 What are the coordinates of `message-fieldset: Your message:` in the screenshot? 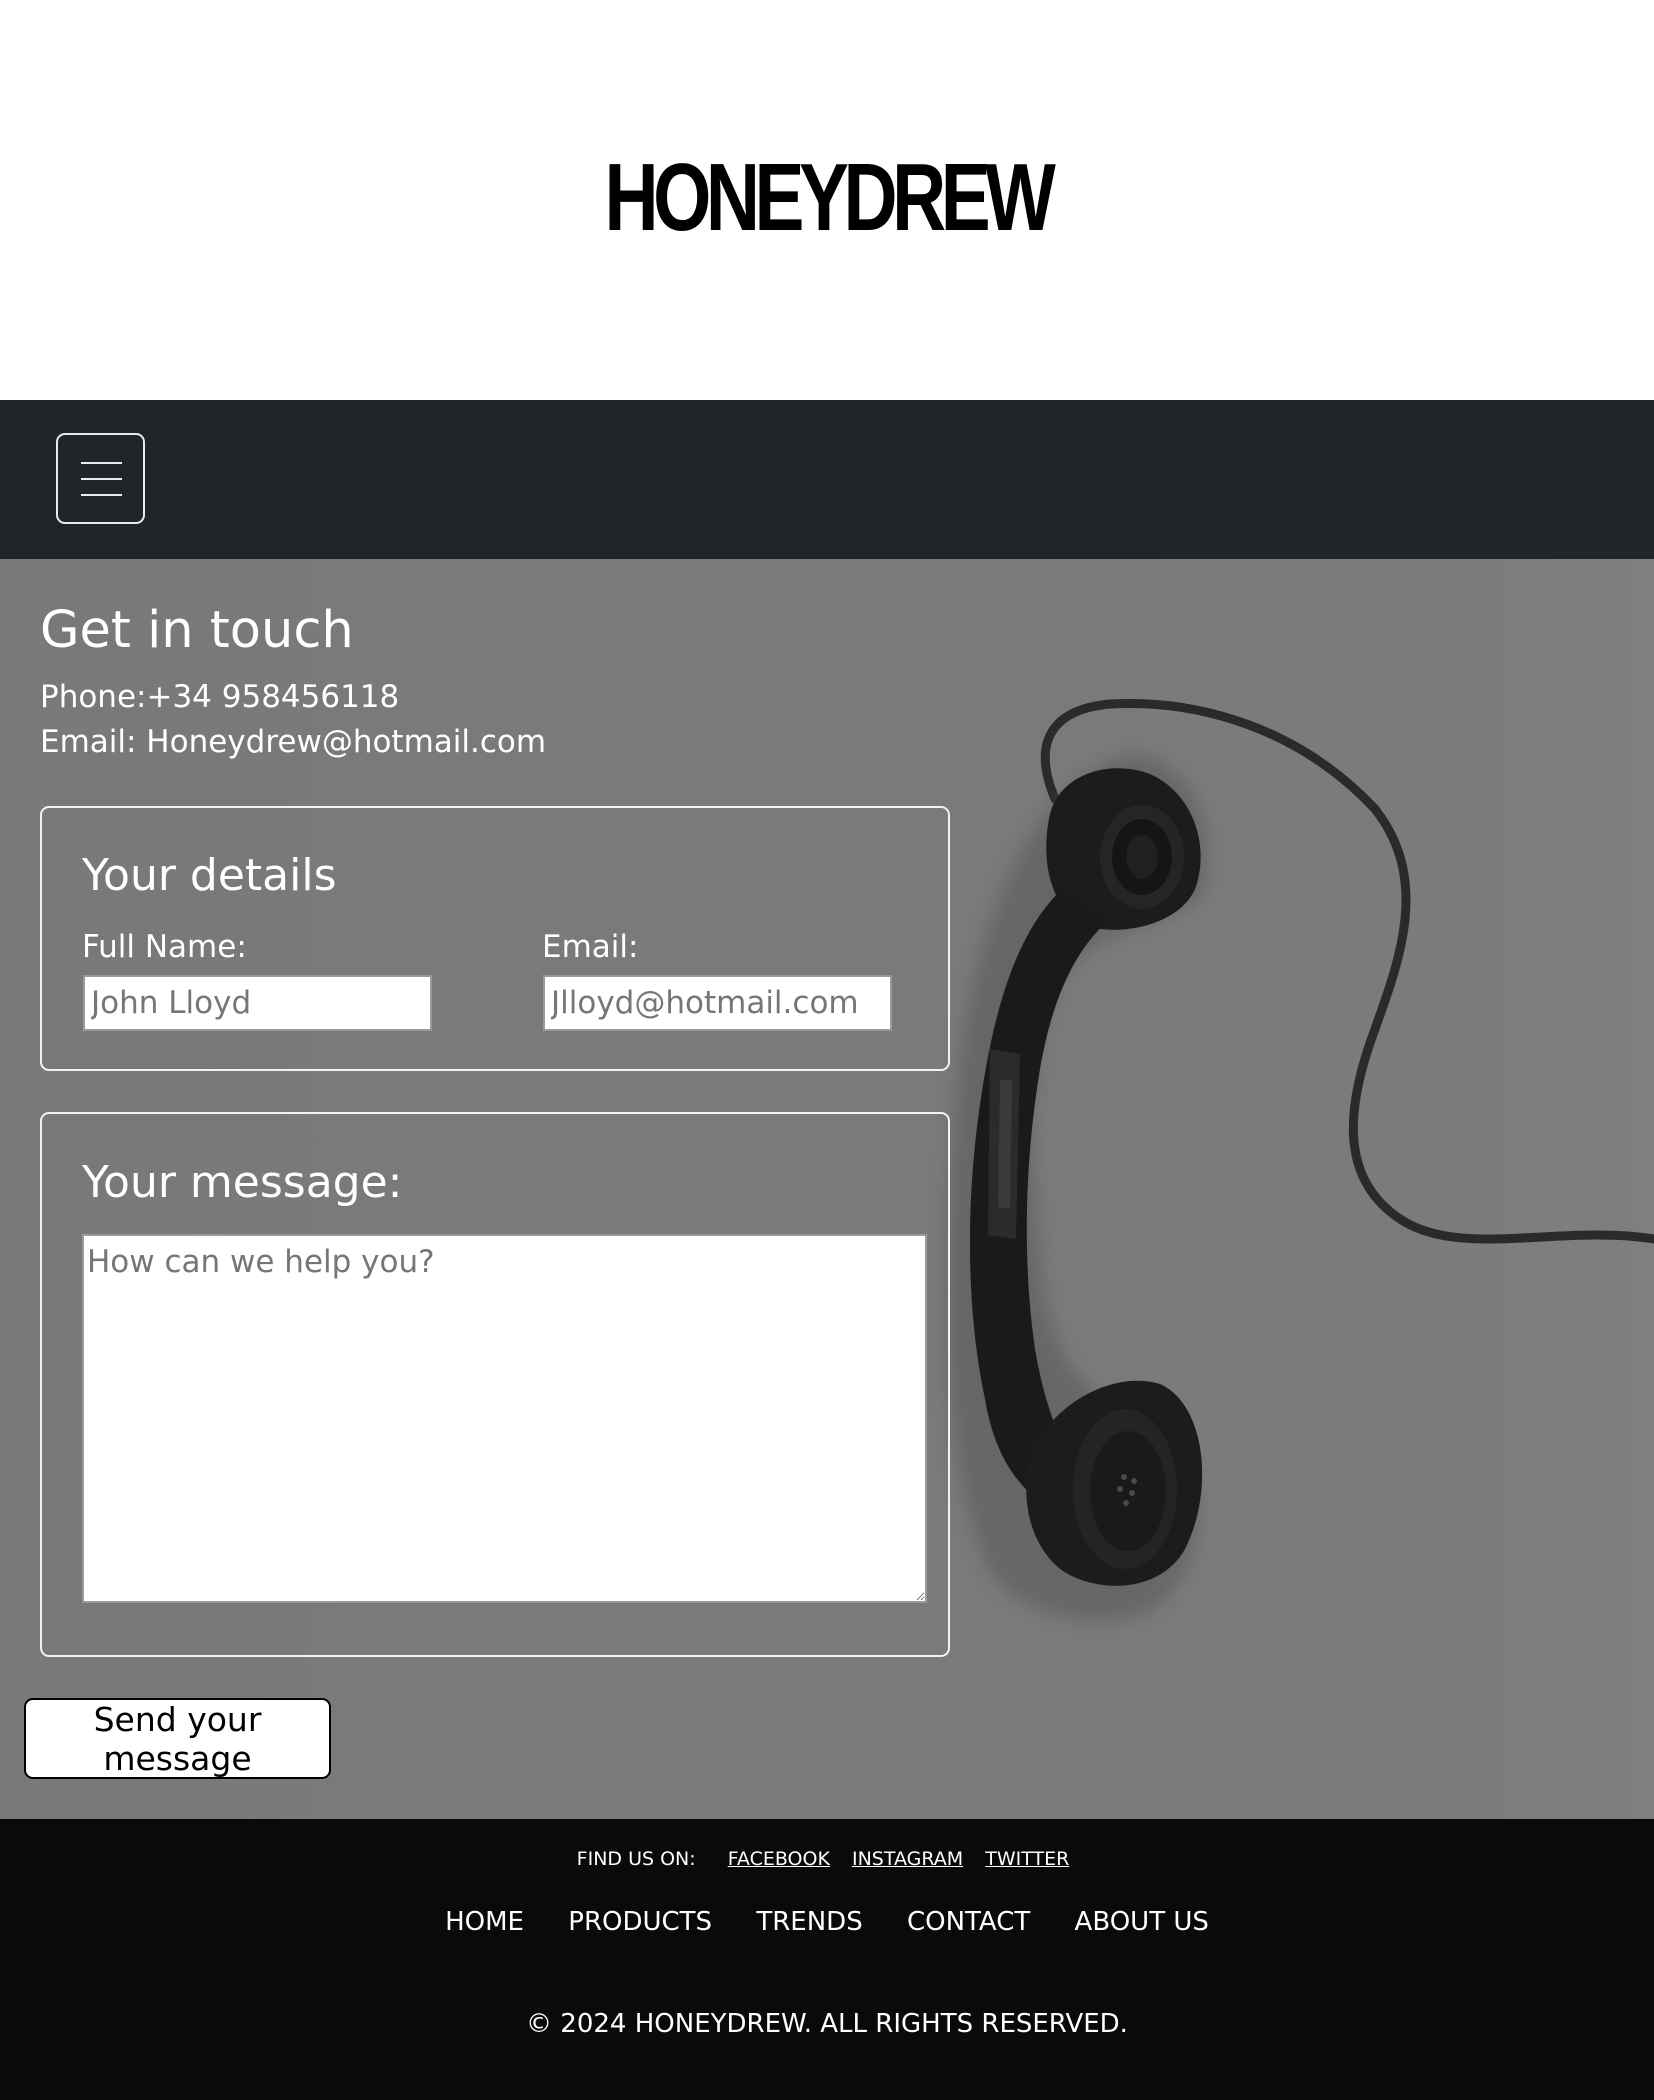 It's located at (495, 1384).